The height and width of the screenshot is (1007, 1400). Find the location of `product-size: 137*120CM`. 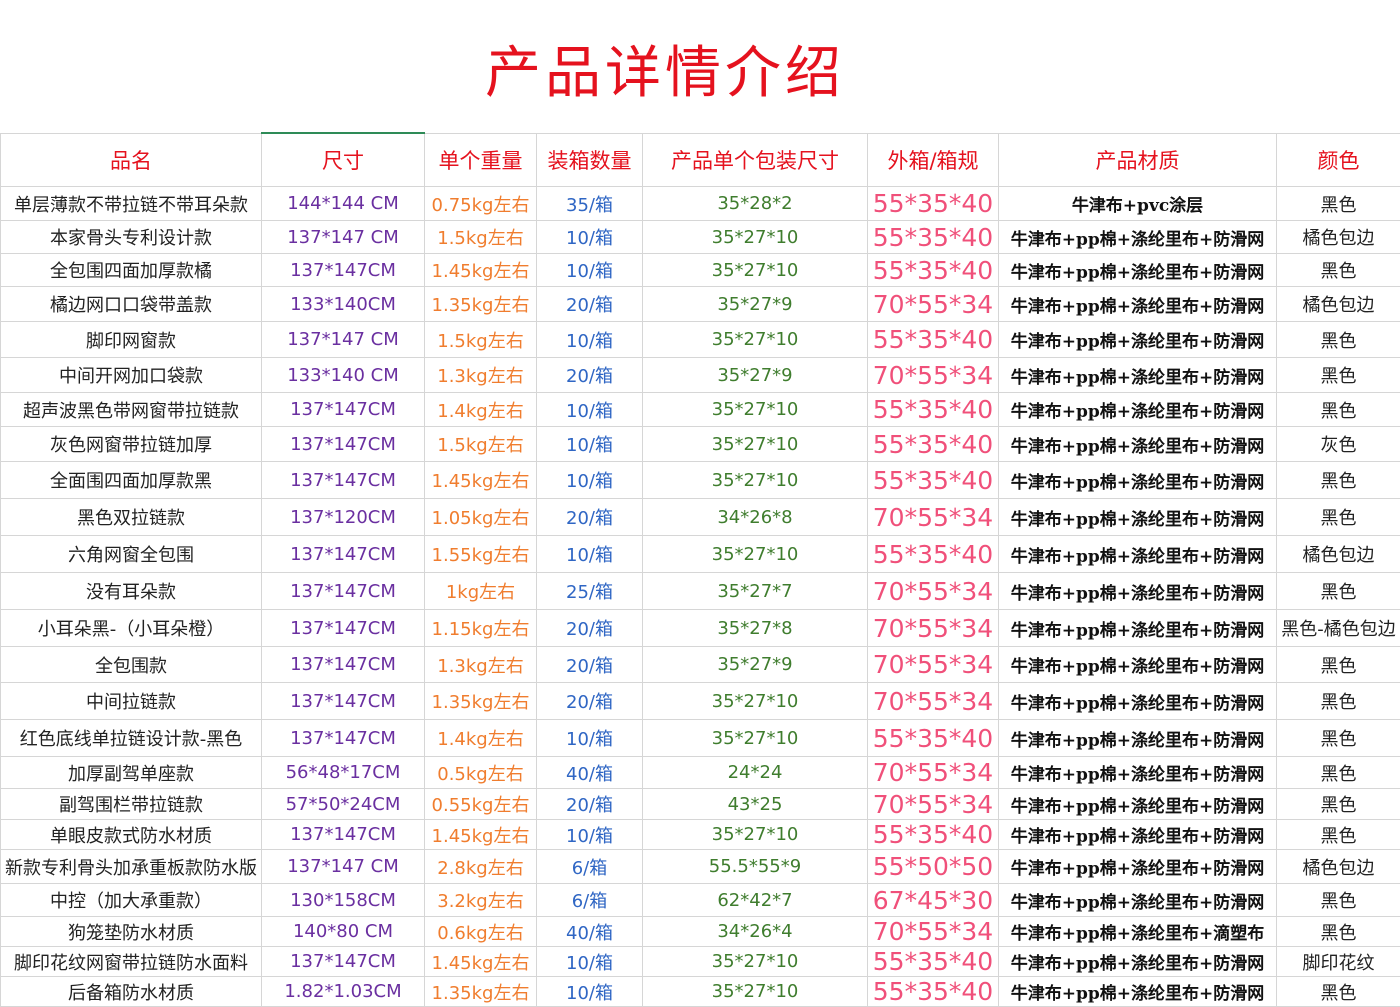

product-size: 137*120CM is located at coordinates (343, 517).